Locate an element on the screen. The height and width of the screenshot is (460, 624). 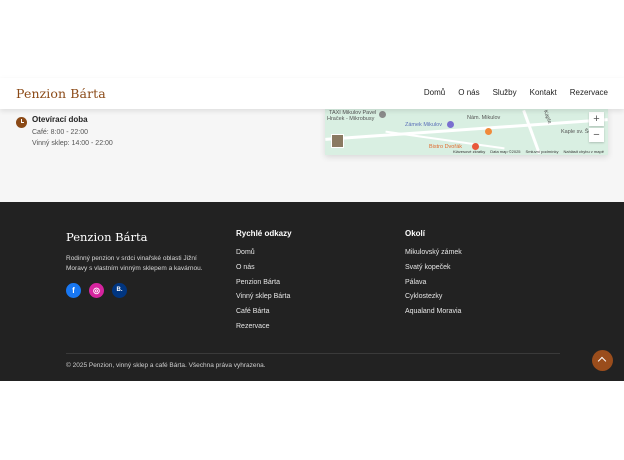
footer-divider is located at coordinates (313, 353).